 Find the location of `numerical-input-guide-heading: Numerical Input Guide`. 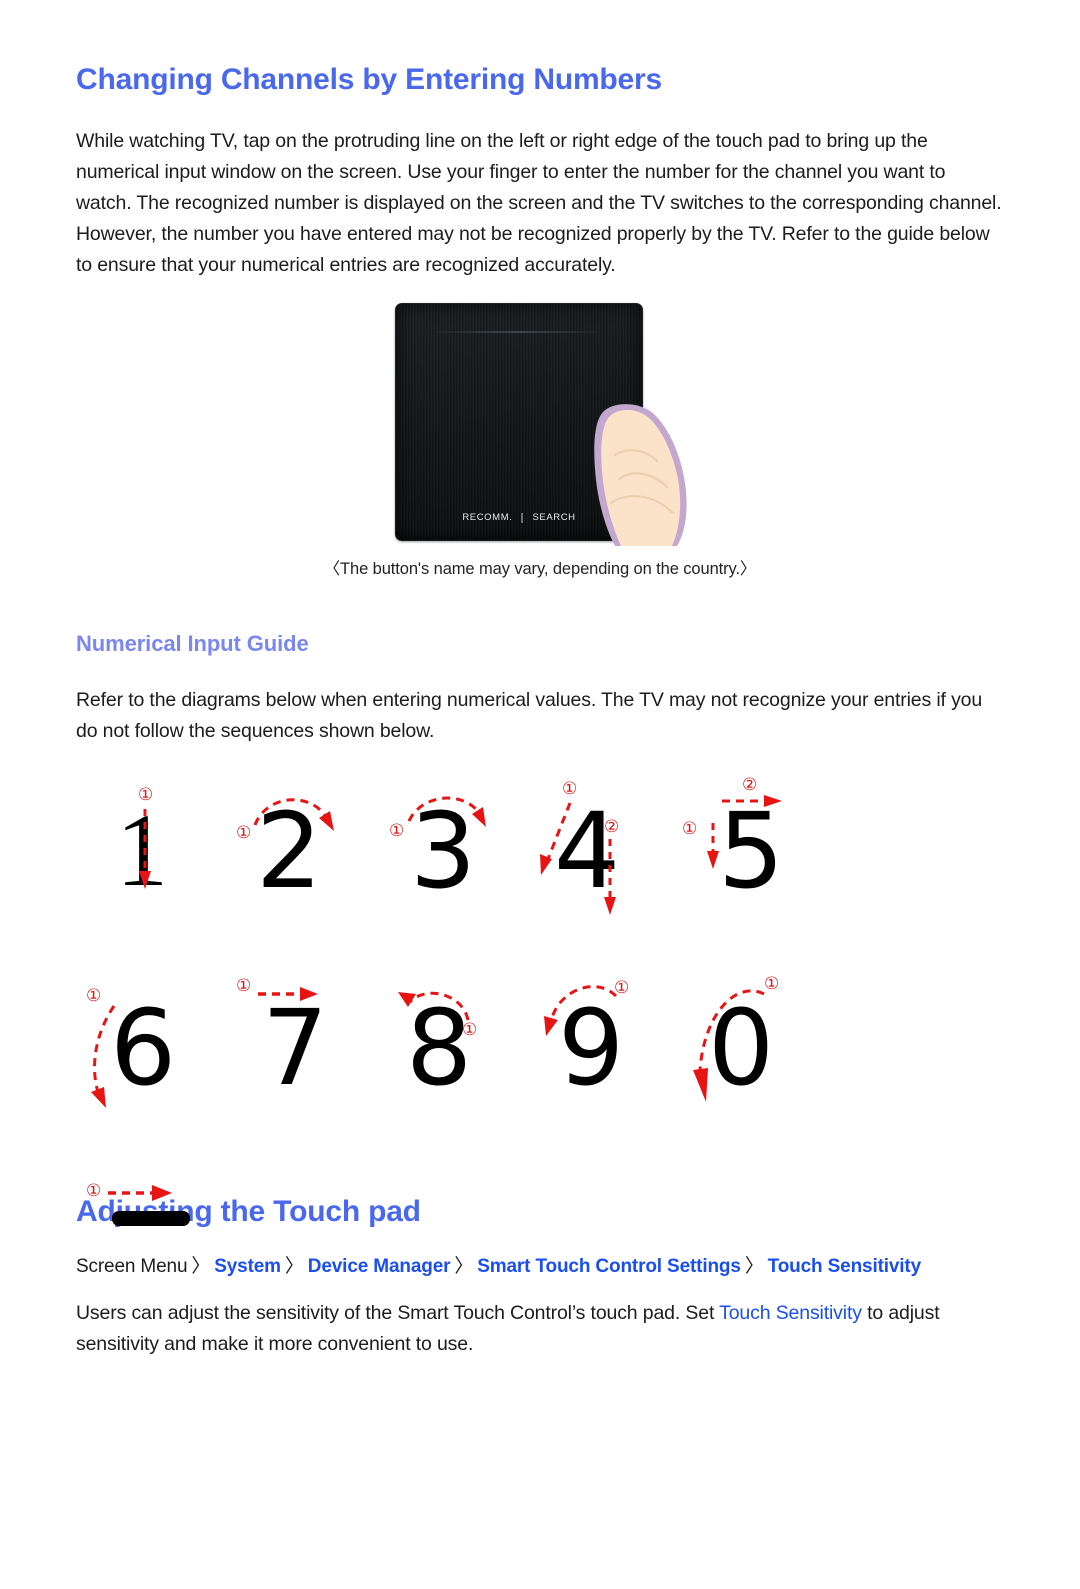

numerical-input-guide-heading: Numerical Input Guide is located at coordinates (192, 643).